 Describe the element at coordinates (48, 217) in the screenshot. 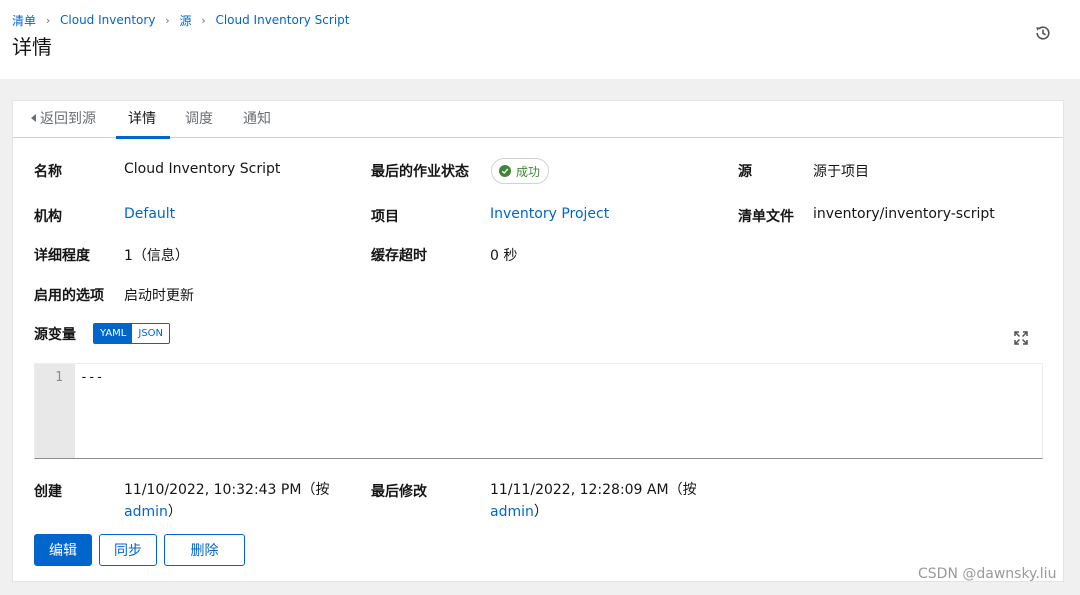

I see `organization-label: 机构` at that location.